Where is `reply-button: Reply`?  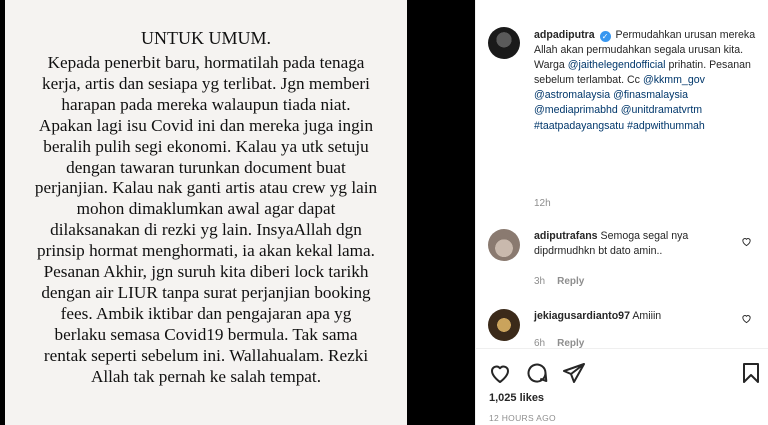 reply-button: Reply is located at coordinates (570, 281).